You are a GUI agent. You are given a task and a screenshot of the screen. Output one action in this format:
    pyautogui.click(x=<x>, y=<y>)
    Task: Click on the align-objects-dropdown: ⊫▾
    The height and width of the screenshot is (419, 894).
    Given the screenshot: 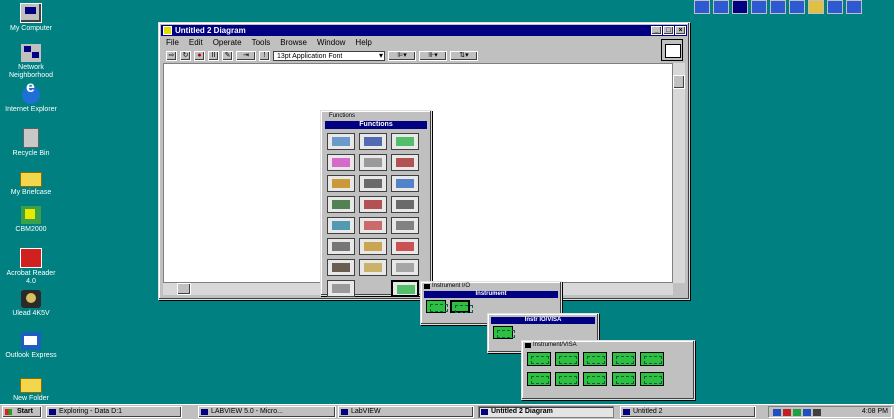 What is the action you would take?
    pyautogui.click(x=402, y=55)
    